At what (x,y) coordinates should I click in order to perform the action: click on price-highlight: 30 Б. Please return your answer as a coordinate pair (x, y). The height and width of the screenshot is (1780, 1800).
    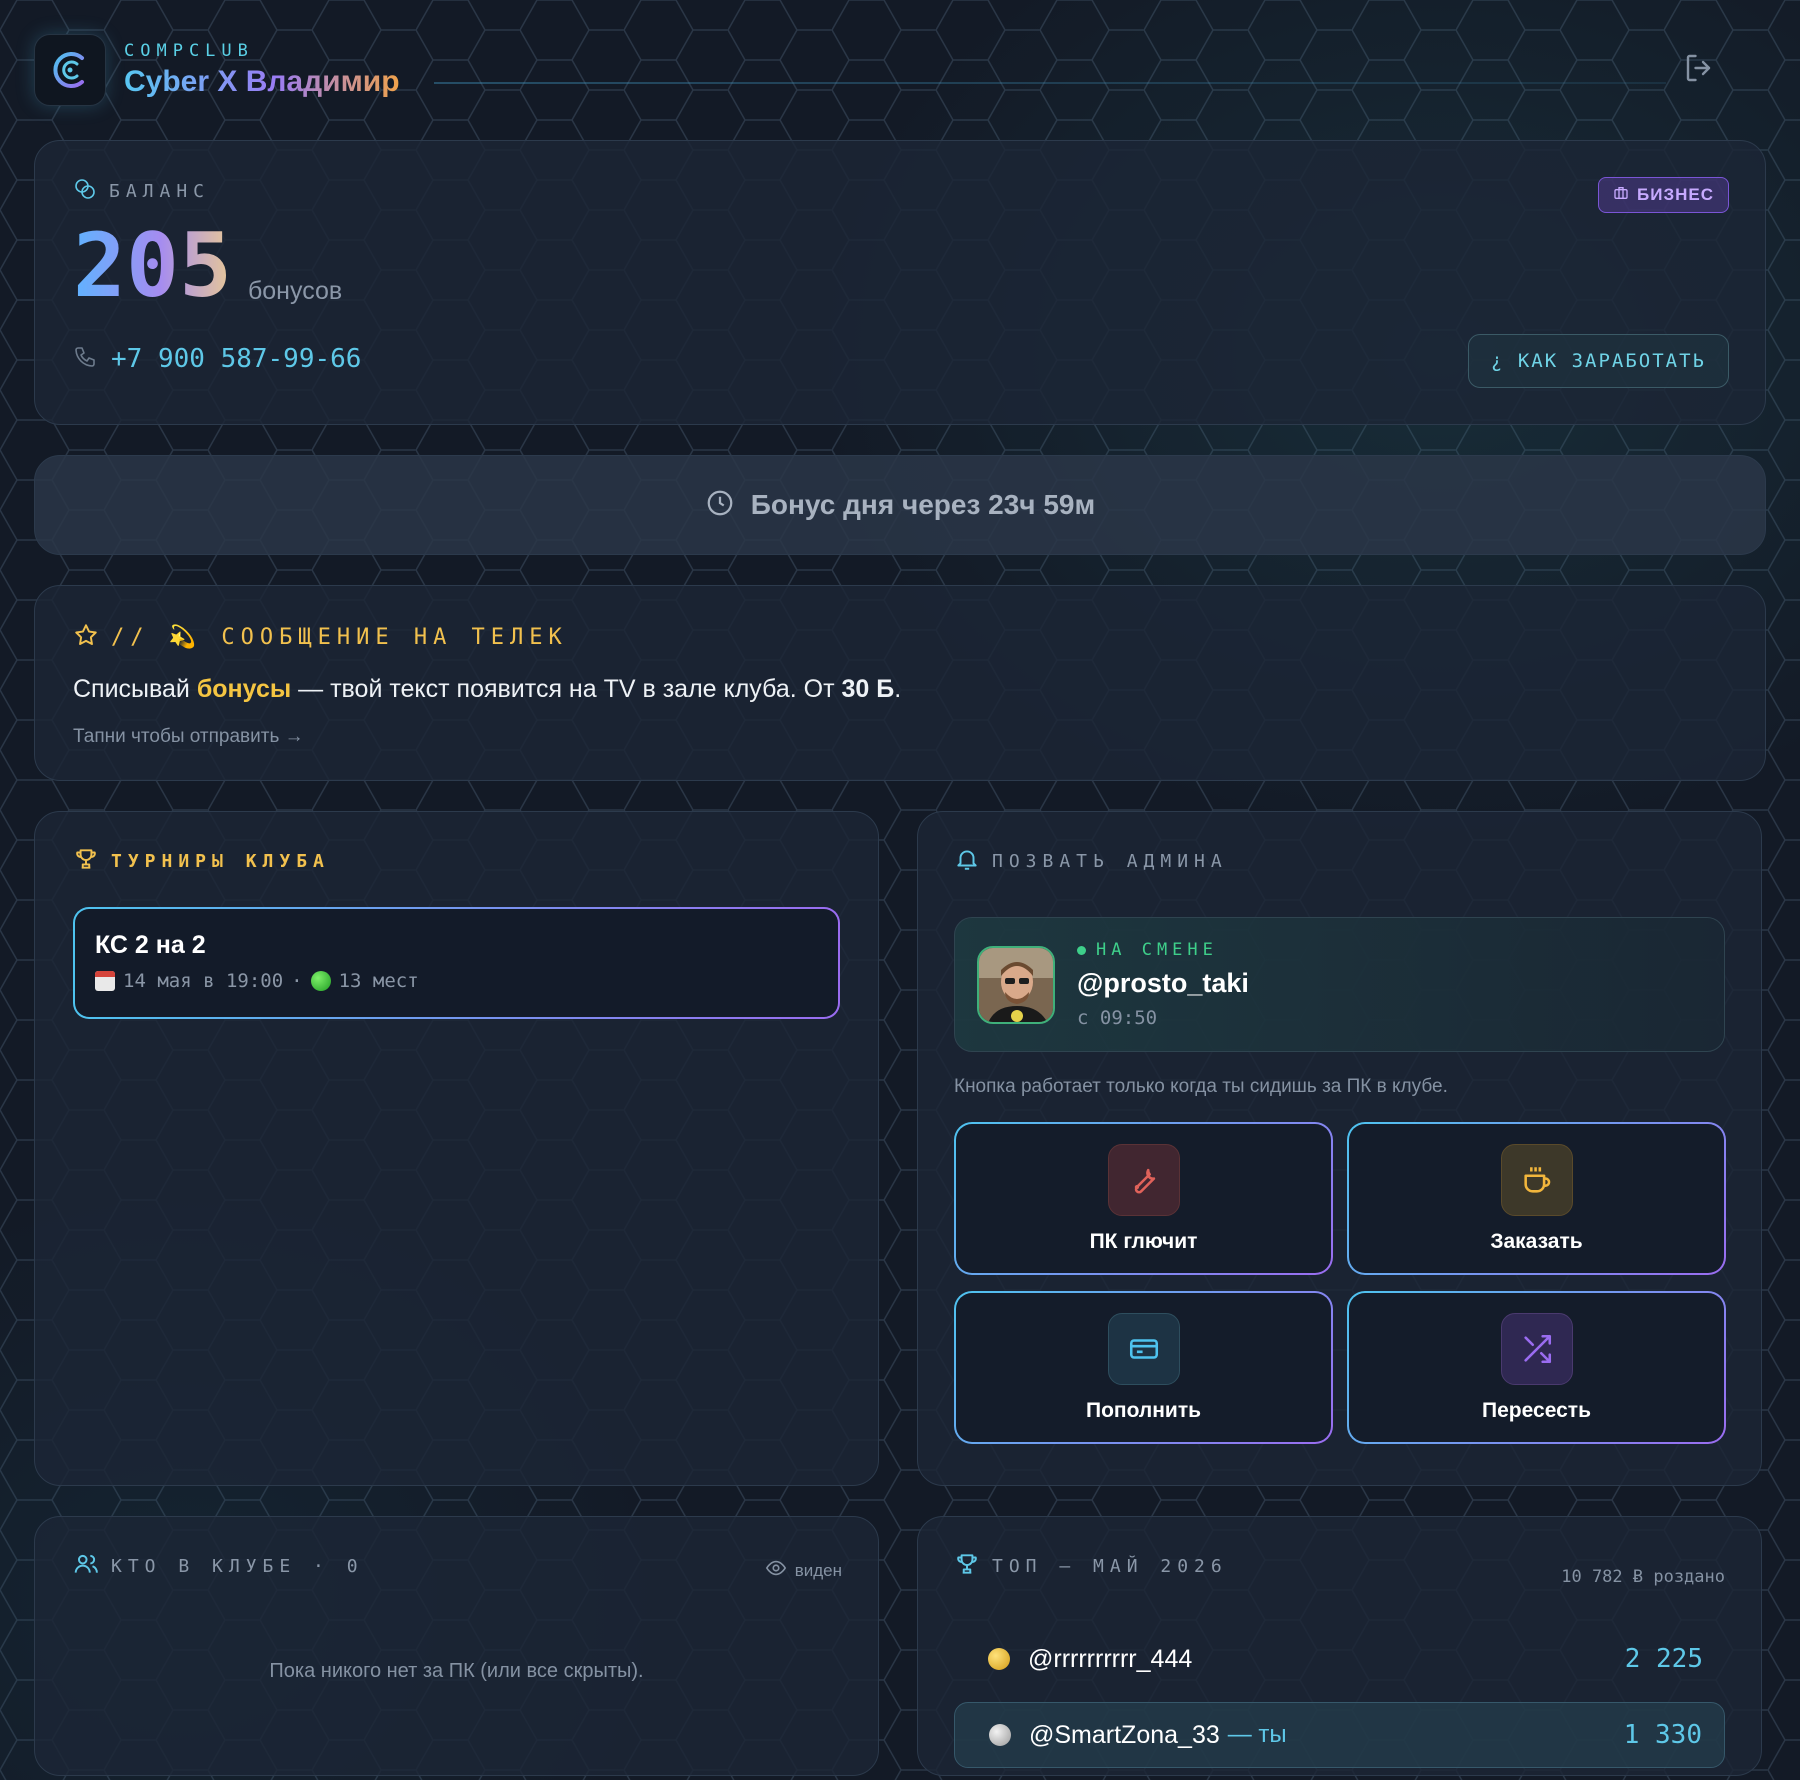
    Looking at the image, I should click on (868, 689).